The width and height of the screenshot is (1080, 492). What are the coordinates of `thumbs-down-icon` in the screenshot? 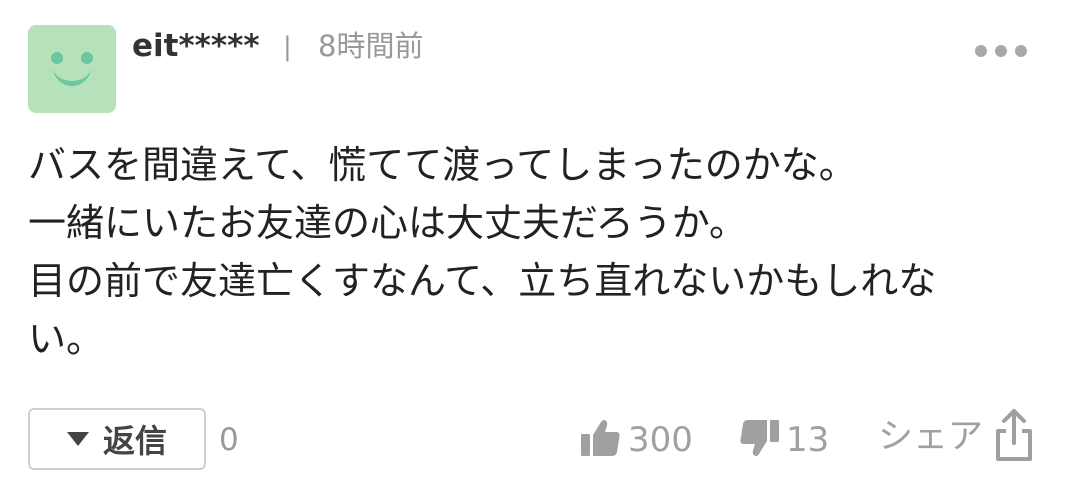 It's located at (759, 440).